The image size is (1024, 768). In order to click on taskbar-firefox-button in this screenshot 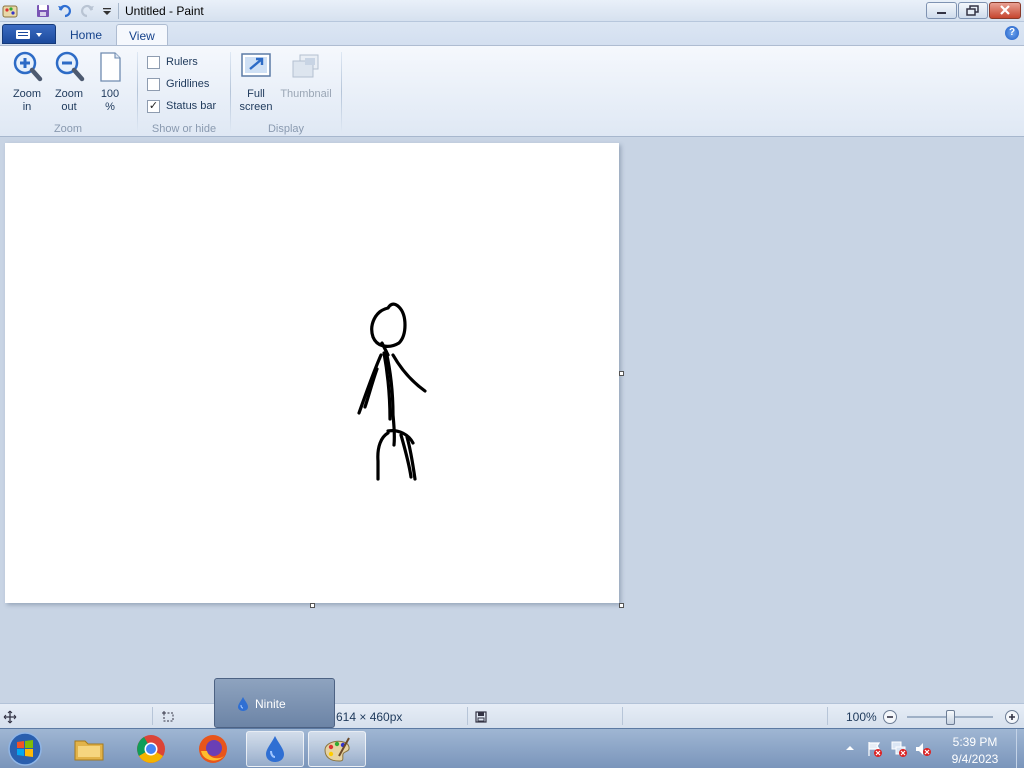, I will do `click(213, 749)`.